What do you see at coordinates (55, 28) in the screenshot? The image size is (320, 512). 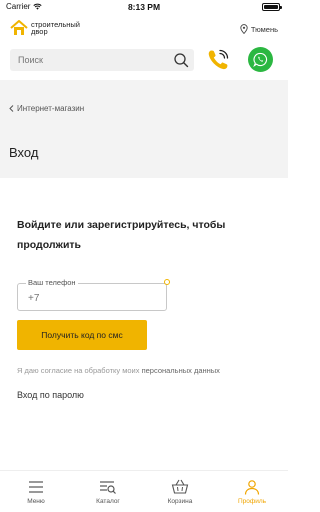 I see `logo-text: строительный двор` at bounding box center [55, 28].